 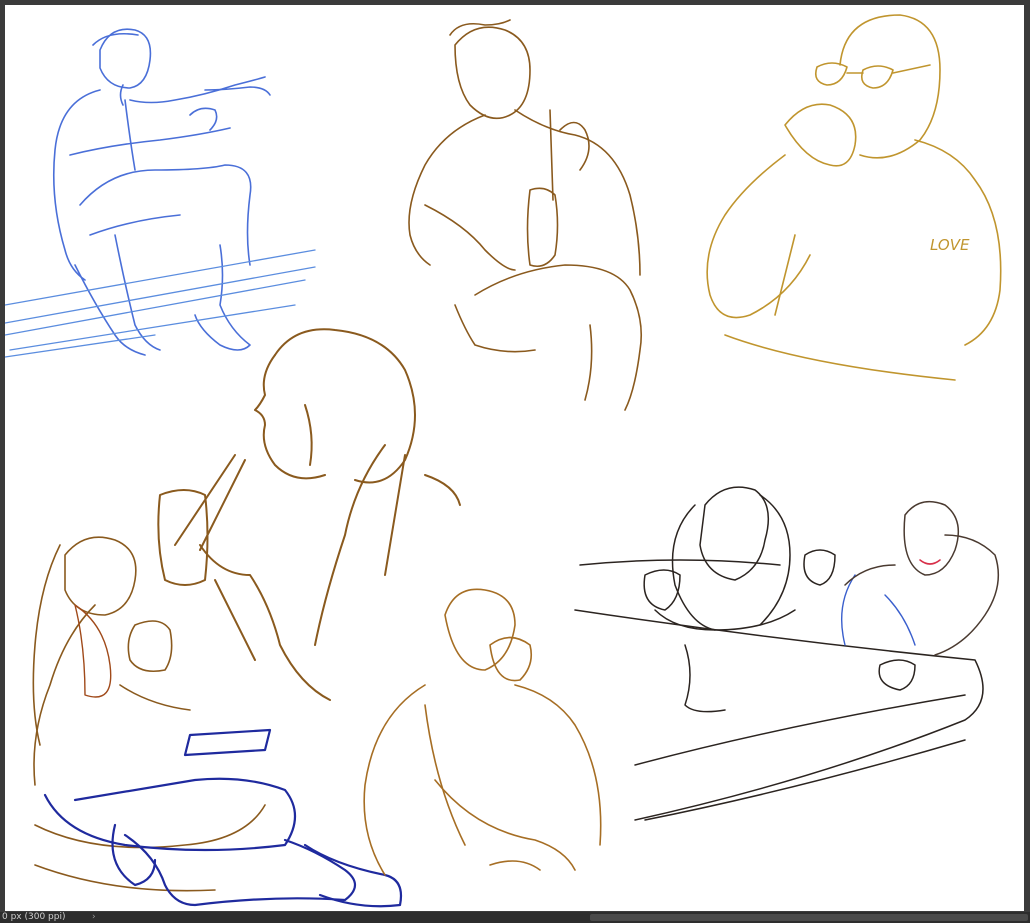 What do you see at coordinates (309, 514) in the screenshot?
I see `sketch-man-drinking-straw` at bounding box center [309, 514].